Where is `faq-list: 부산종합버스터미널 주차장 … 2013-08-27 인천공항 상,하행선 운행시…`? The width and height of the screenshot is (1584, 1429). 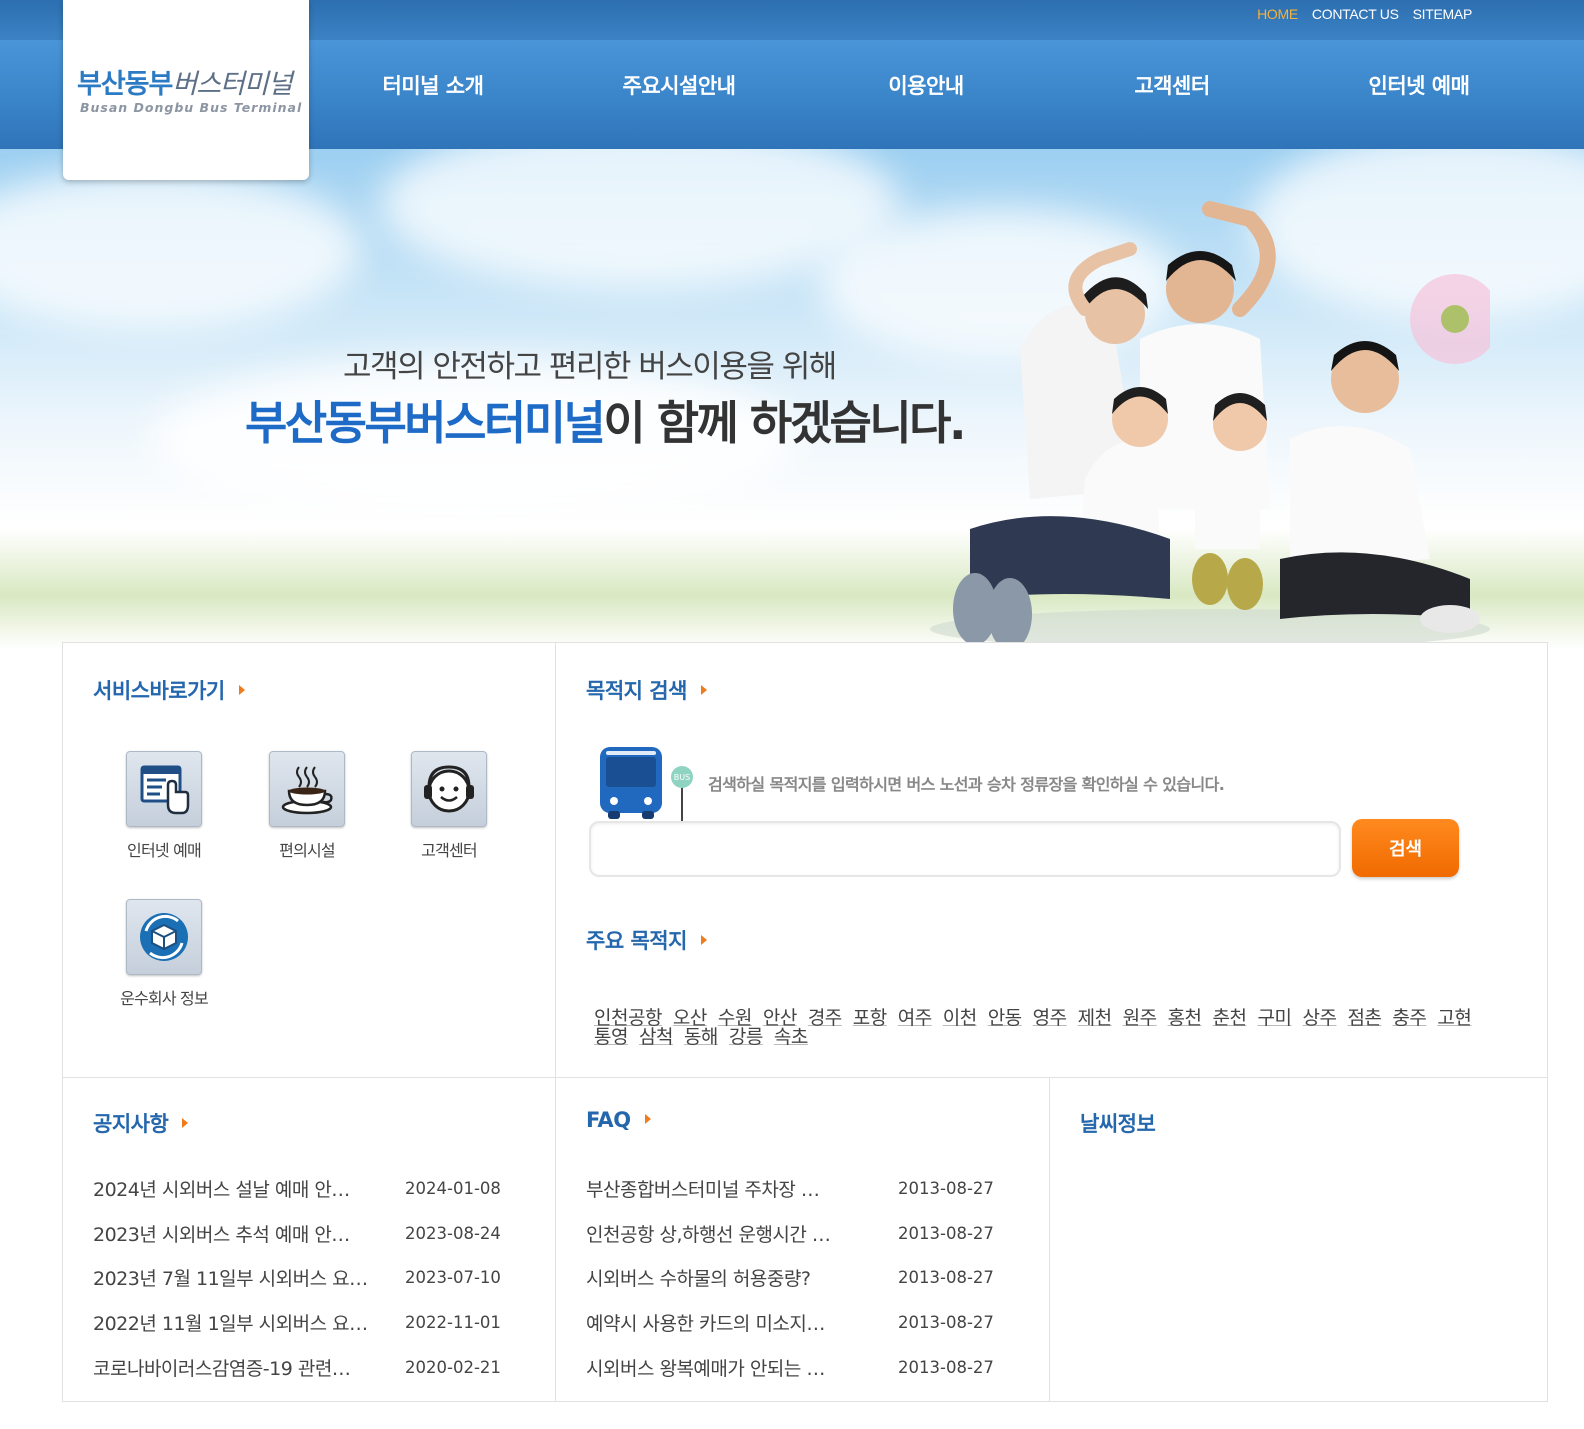
faq-list: 부산종합버스터미널 주차장 … 2013-08-27 인천공항 상,하행선 운행시… is located at coordinates (790, 1277).